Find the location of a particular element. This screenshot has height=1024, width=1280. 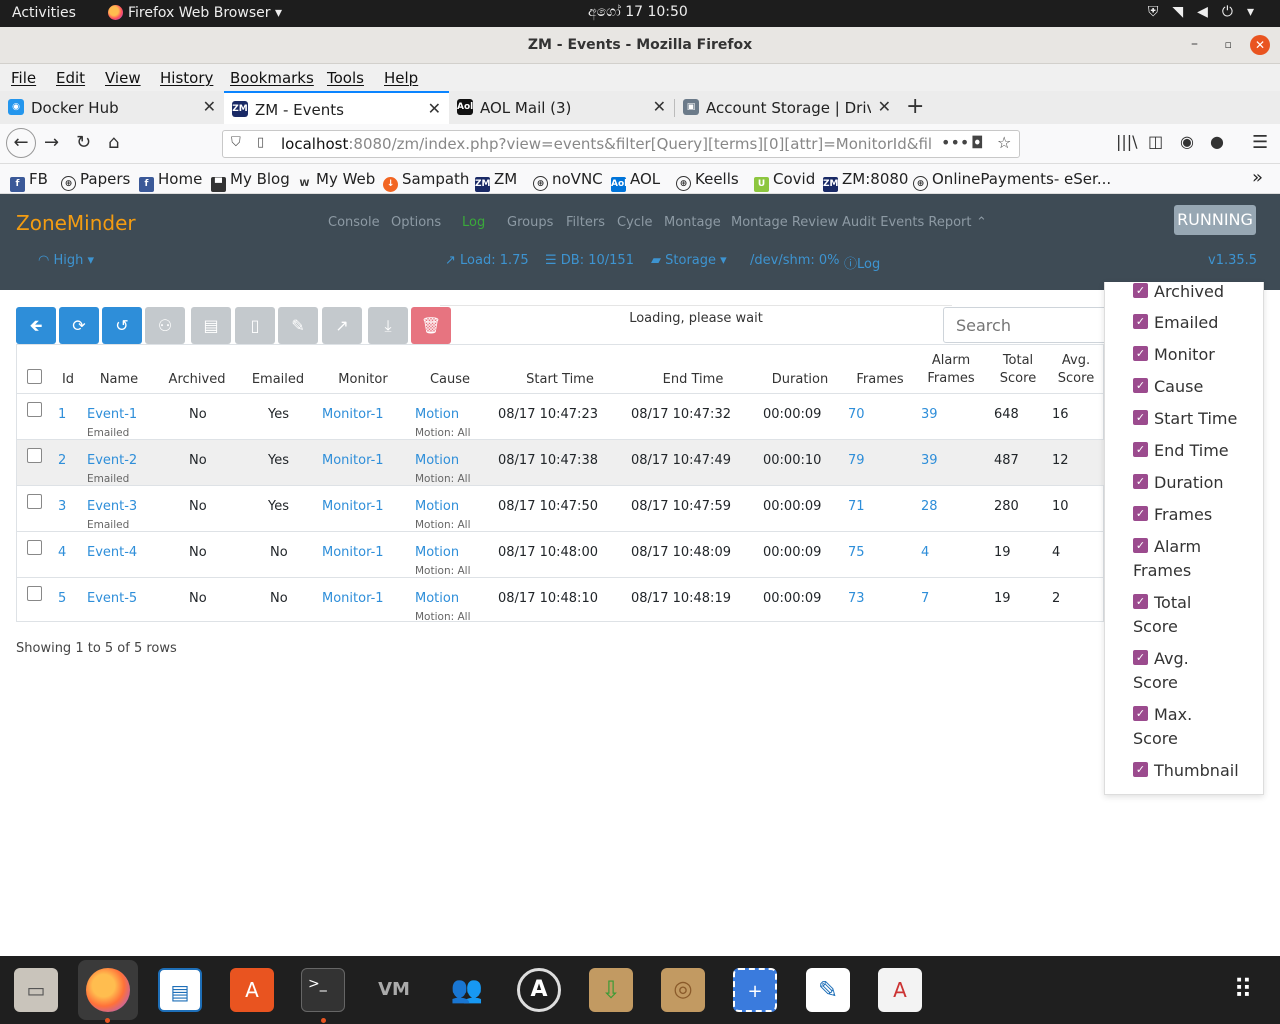

extension-icon: ● is located at coordinates (1217, 141).